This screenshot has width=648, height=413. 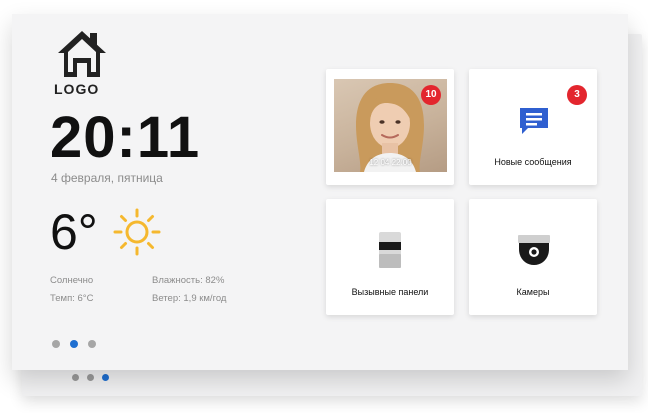 I want to click on pagination, so click(x=74, y=344).